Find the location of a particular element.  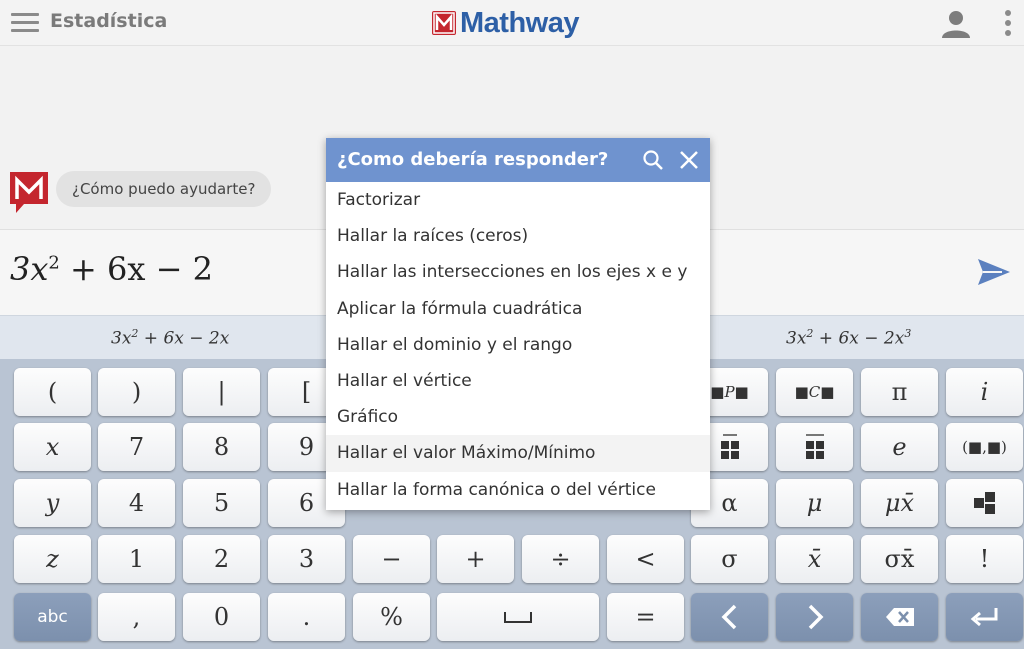

key-y: y is located at coordinates (52, 503).